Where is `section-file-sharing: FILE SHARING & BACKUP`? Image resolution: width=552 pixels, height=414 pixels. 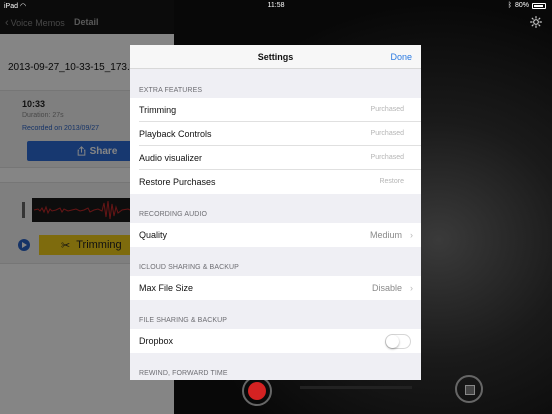 section-file-sharing: FILE SHARING & BACKUP is located at coordinates (183, 320).